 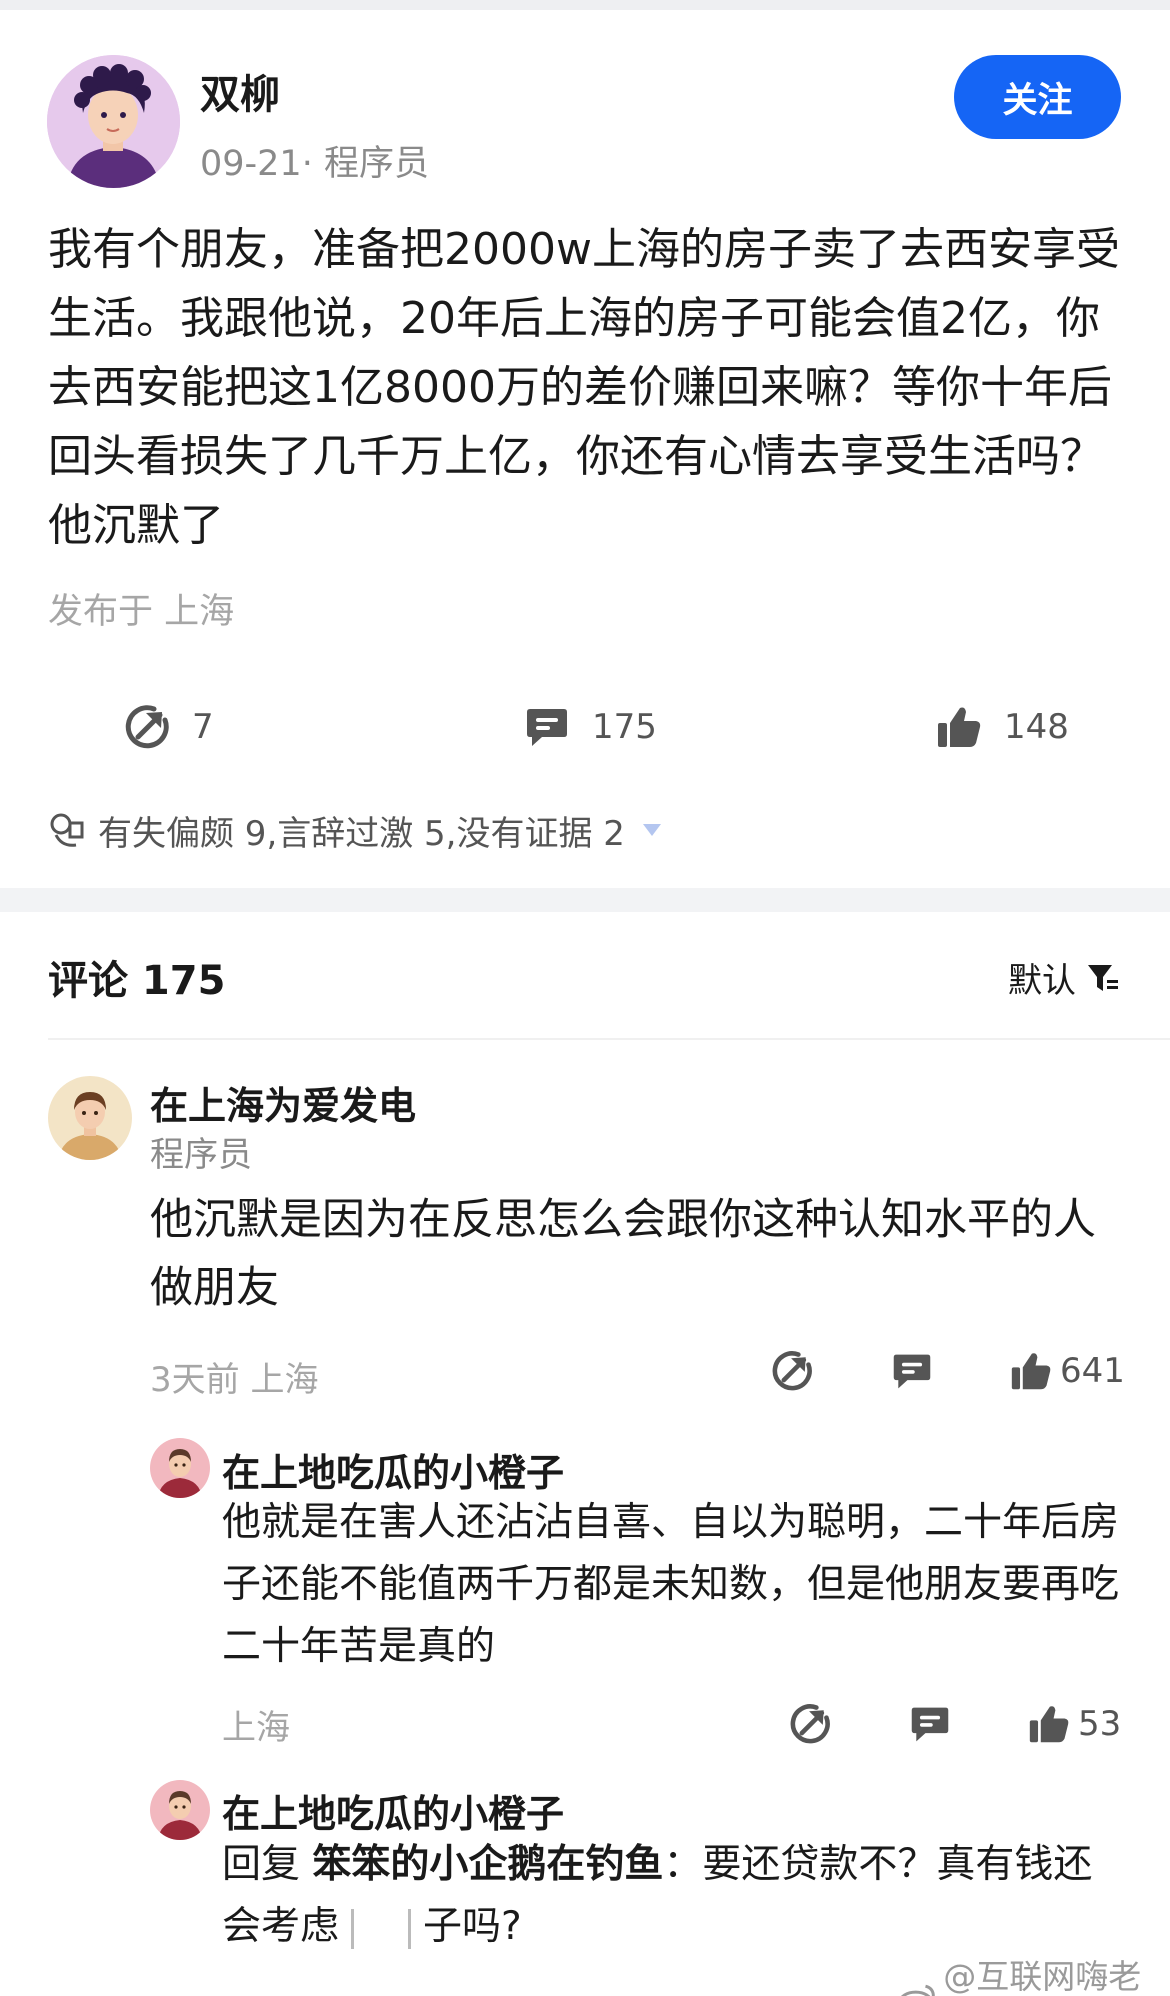 I want to click on reply-meta: 上海, so click(x=256, y=1728).